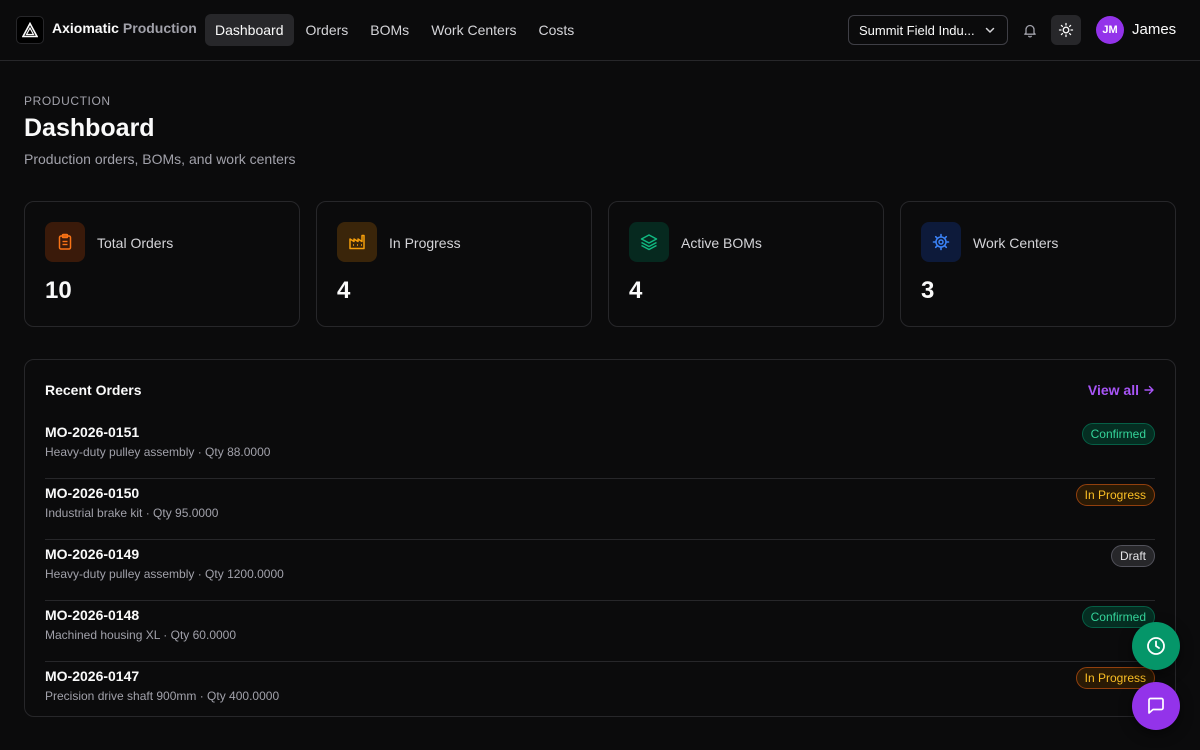 The width and height of the screenshot is (1200, 750). Describe the element at coordinates (92, 432) in the screenshot. I see `order-id: MO-2026-0151` at that location.